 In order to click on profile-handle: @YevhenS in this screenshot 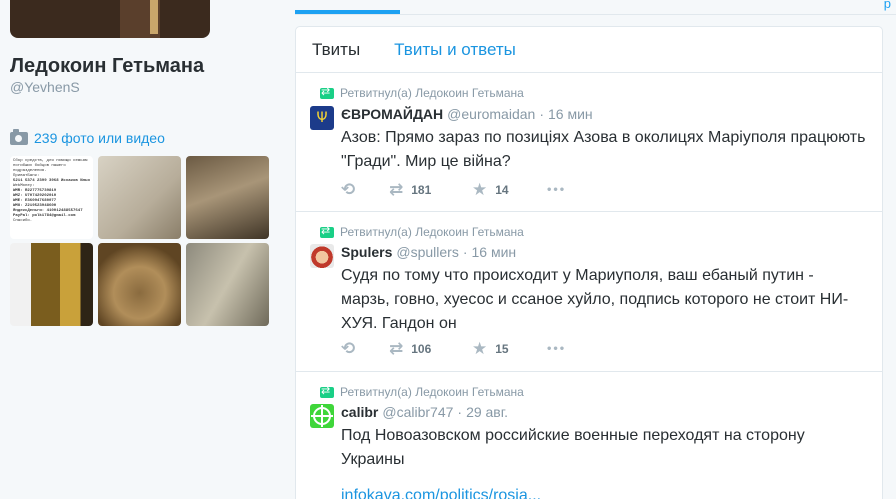, I will do `click(45, 87)`.